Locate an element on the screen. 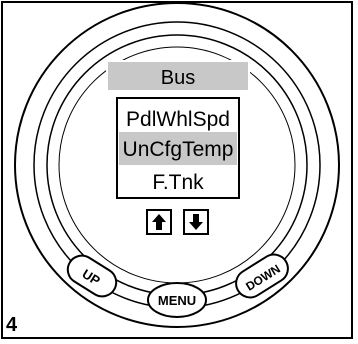 The height and width of the screenshot is (344, 358). screen-header: Bus is located at coordinates (178, 78).